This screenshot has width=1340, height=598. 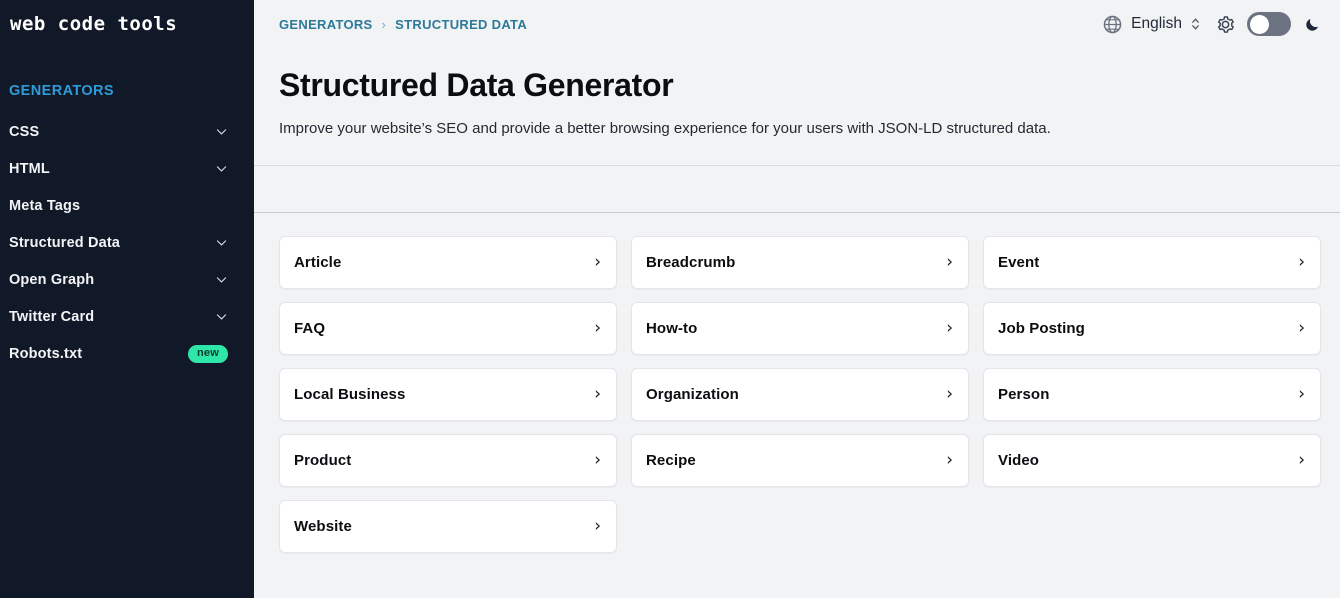 What do you see at coordinates (448, 460) in the screenshot?
I see `generator-card-product: Product ›` at bounding box center [448, 460].